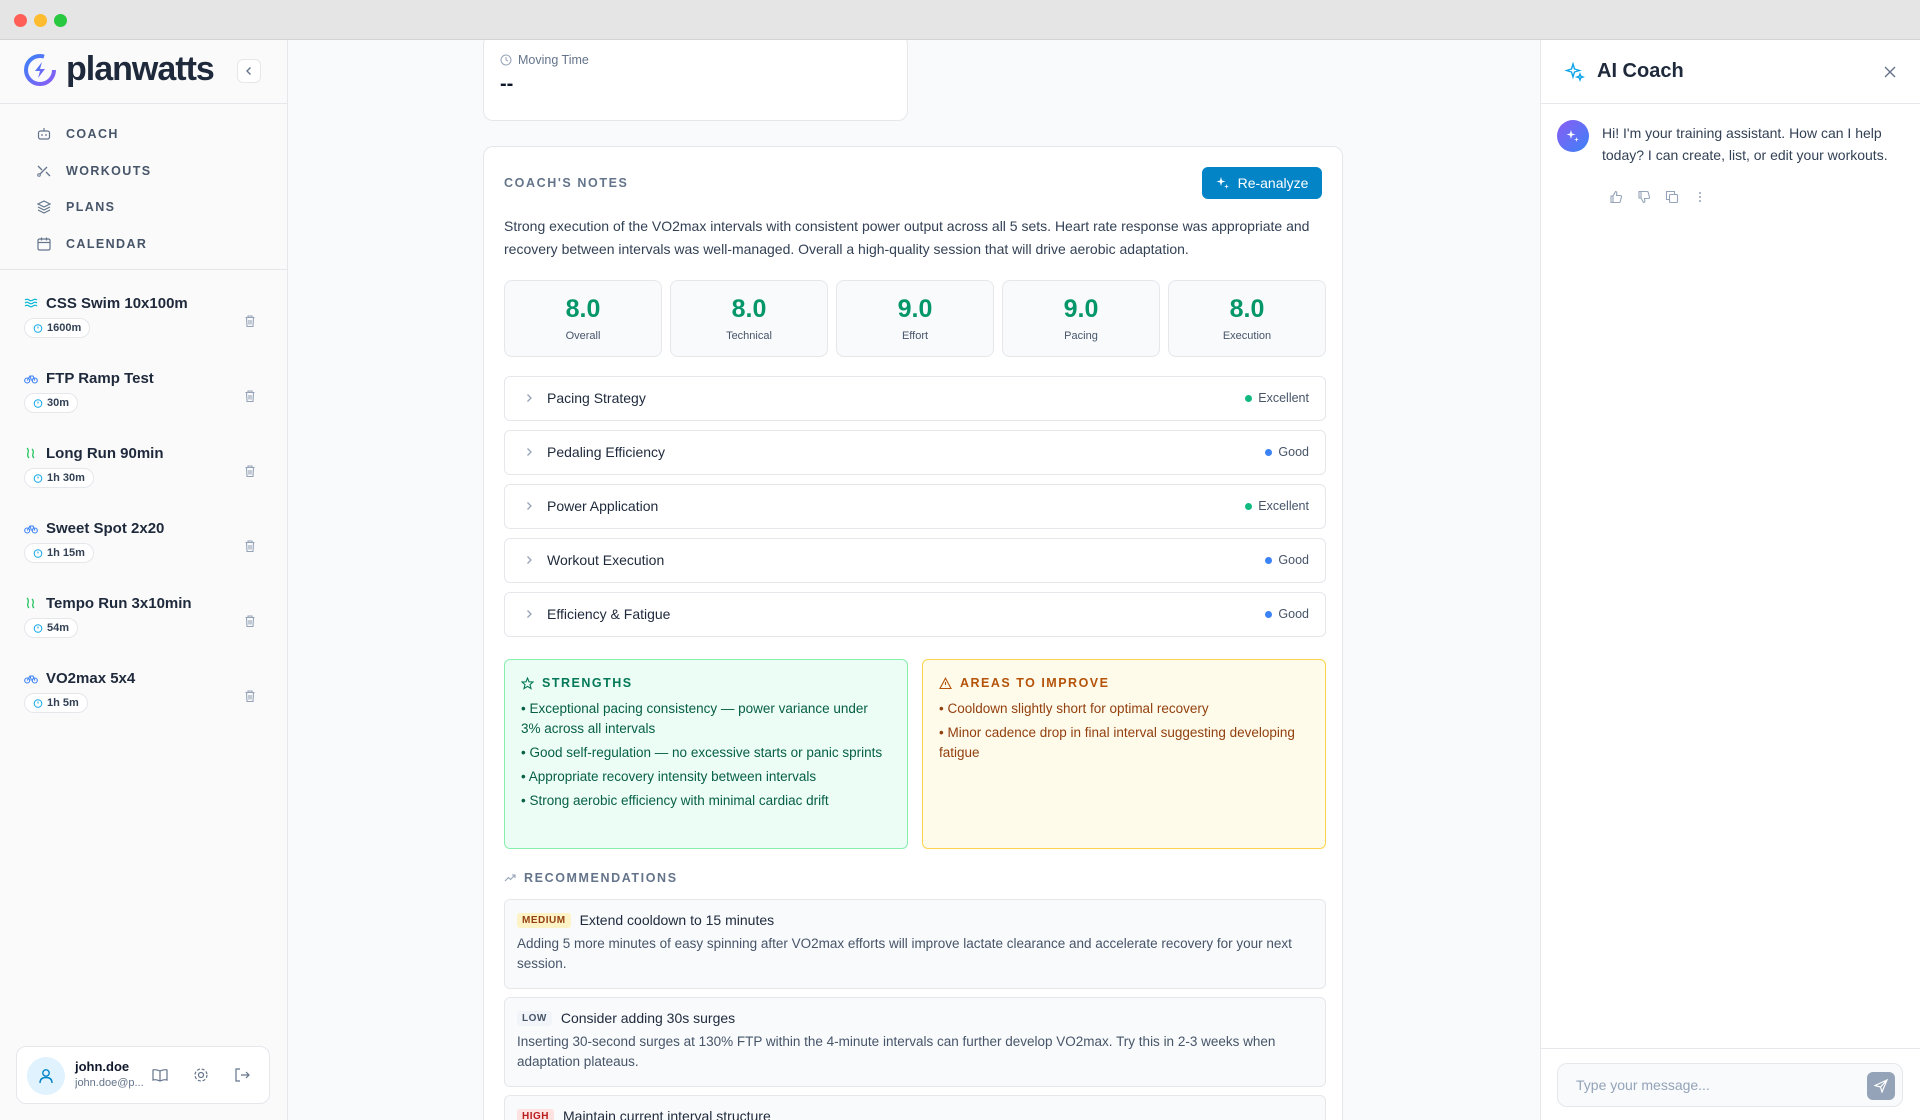  Describe the element at coordinates (915, 452) in the screenshot. I see `accordion-pedaling-efficiency: Pedaling Efficiency Good` at that location.